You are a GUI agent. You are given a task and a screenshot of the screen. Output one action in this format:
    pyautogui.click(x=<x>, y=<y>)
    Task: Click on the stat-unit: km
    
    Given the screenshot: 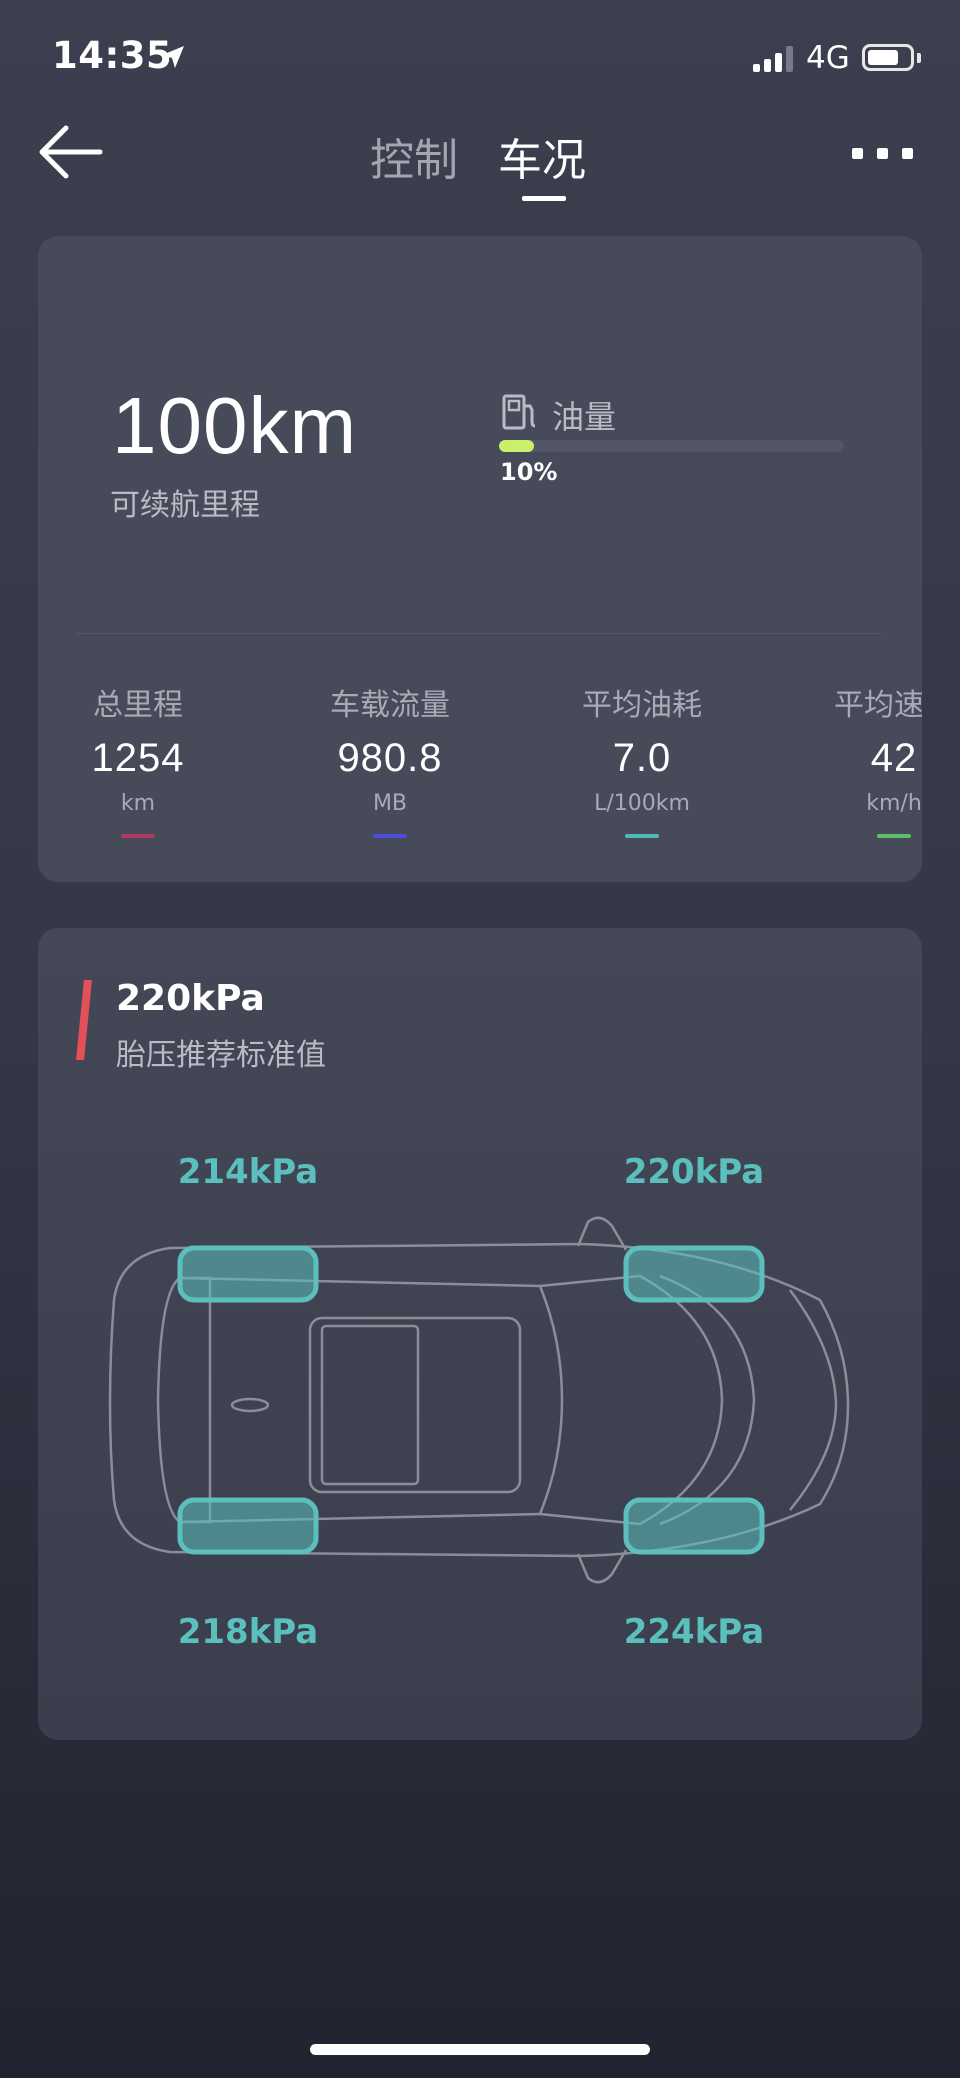 What is the action you would take?
    pyautogui.click(x=138, y=803)
    